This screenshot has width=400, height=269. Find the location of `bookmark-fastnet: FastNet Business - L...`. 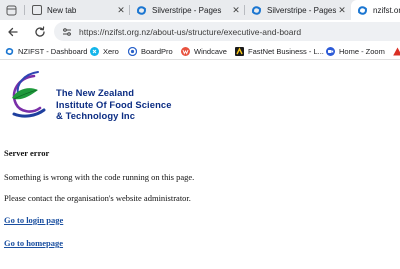

bookmark-fastnet: FastNet Business - L... is located at coordinates (279, 51).